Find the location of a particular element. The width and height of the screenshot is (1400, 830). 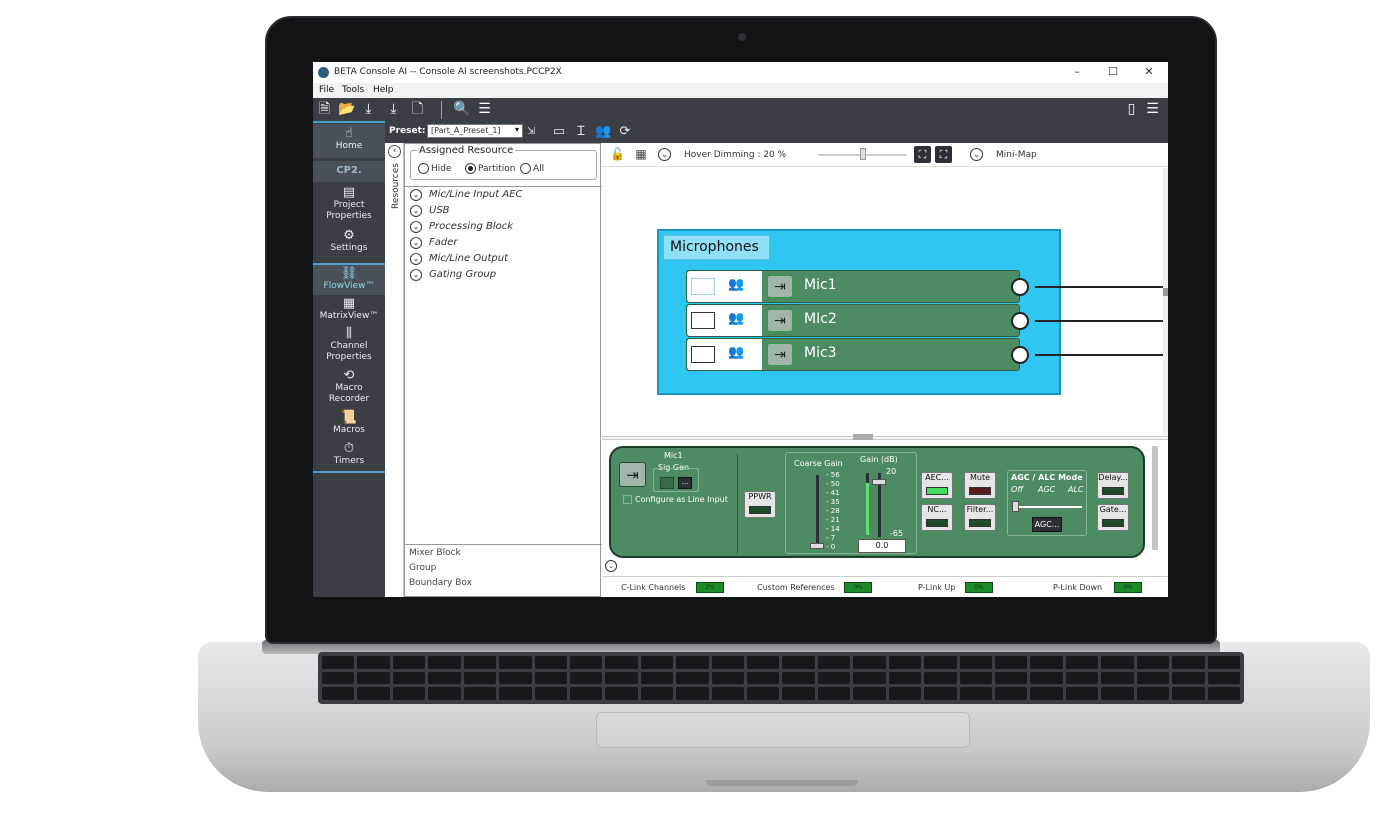

properties-scrollbar is located at coordinates (1155, 498).